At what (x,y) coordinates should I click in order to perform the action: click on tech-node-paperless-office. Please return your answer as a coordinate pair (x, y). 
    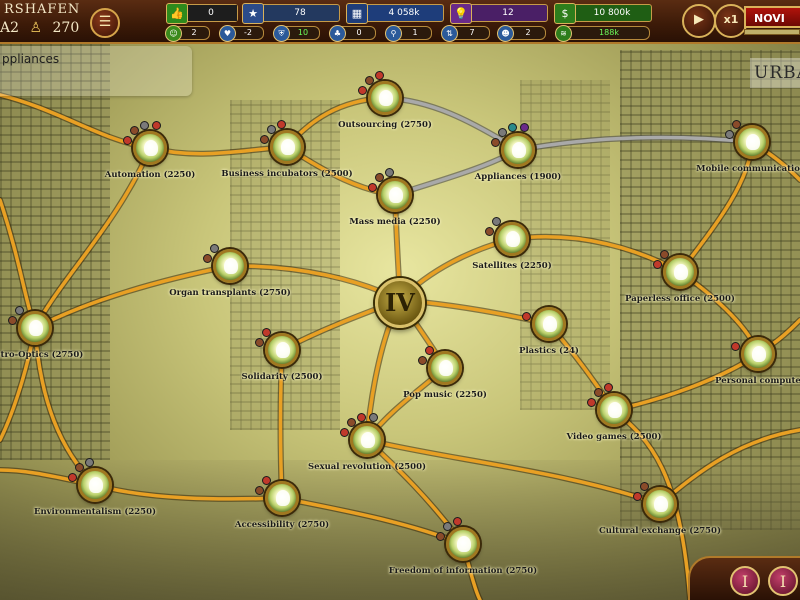
    Looking at the image, I should click on (680, 272).